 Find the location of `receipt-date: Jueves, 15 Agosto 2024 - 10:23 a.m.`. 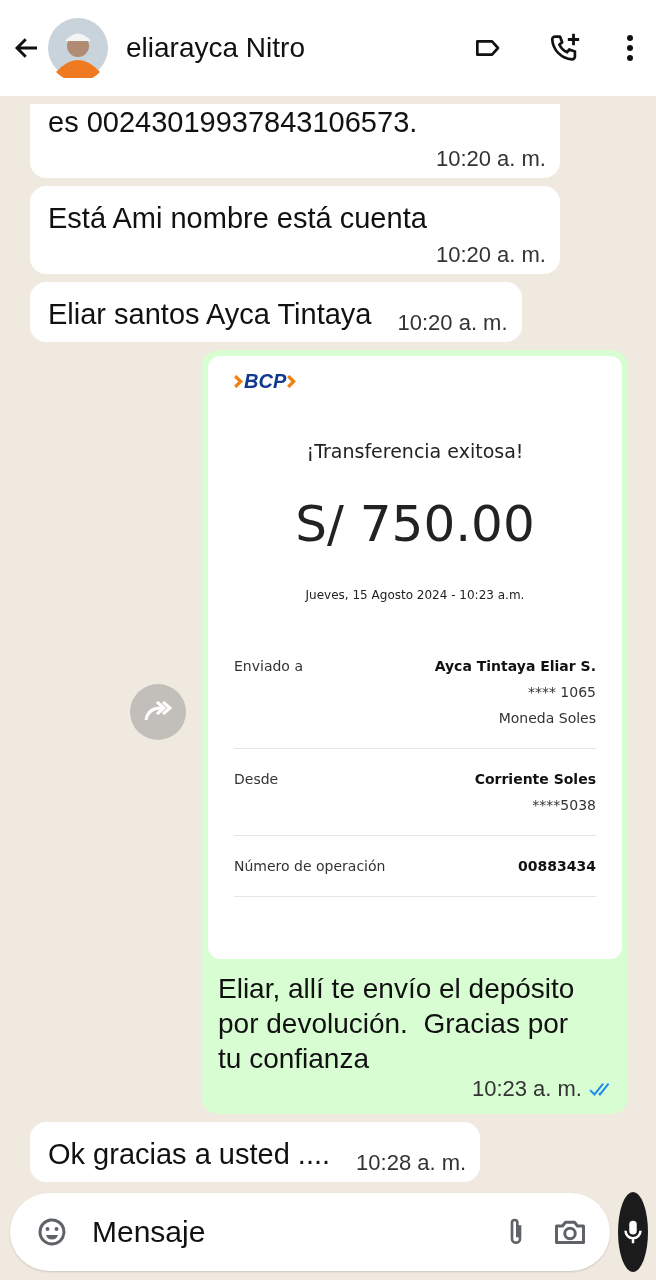

receipt-date: Jueves, 15 Agosto 2024 - 10:23 a.m. is located at coordinates (415, 595).